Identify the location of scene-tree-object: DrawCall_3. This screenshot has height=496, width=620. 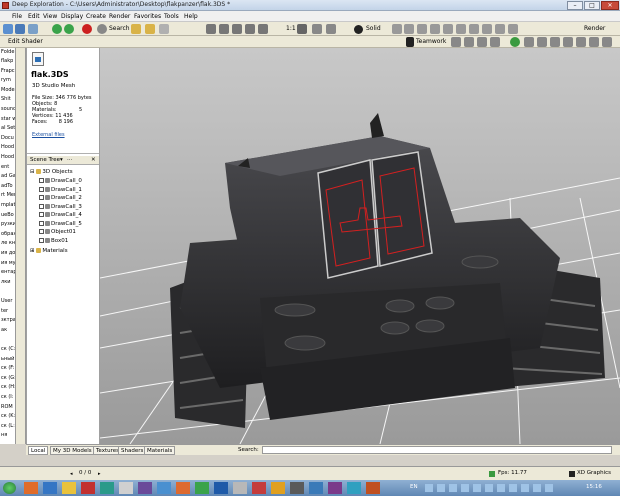
(60, 206).